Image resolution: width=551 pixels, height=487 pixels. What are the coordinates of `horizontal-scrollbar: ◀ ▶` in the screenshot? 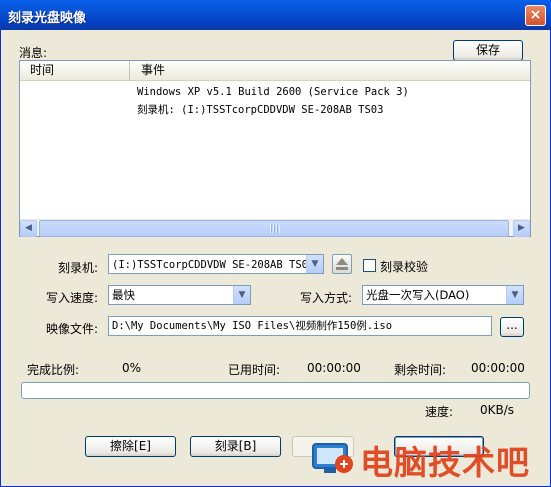 It's located at (275, 228).